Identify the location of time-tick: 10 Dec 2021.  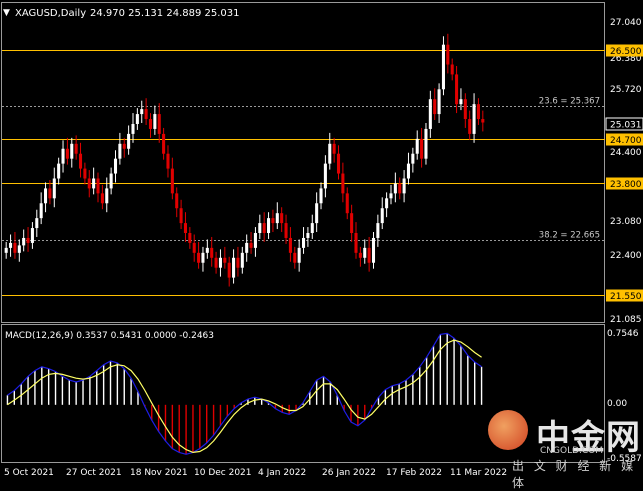
(223, 473).